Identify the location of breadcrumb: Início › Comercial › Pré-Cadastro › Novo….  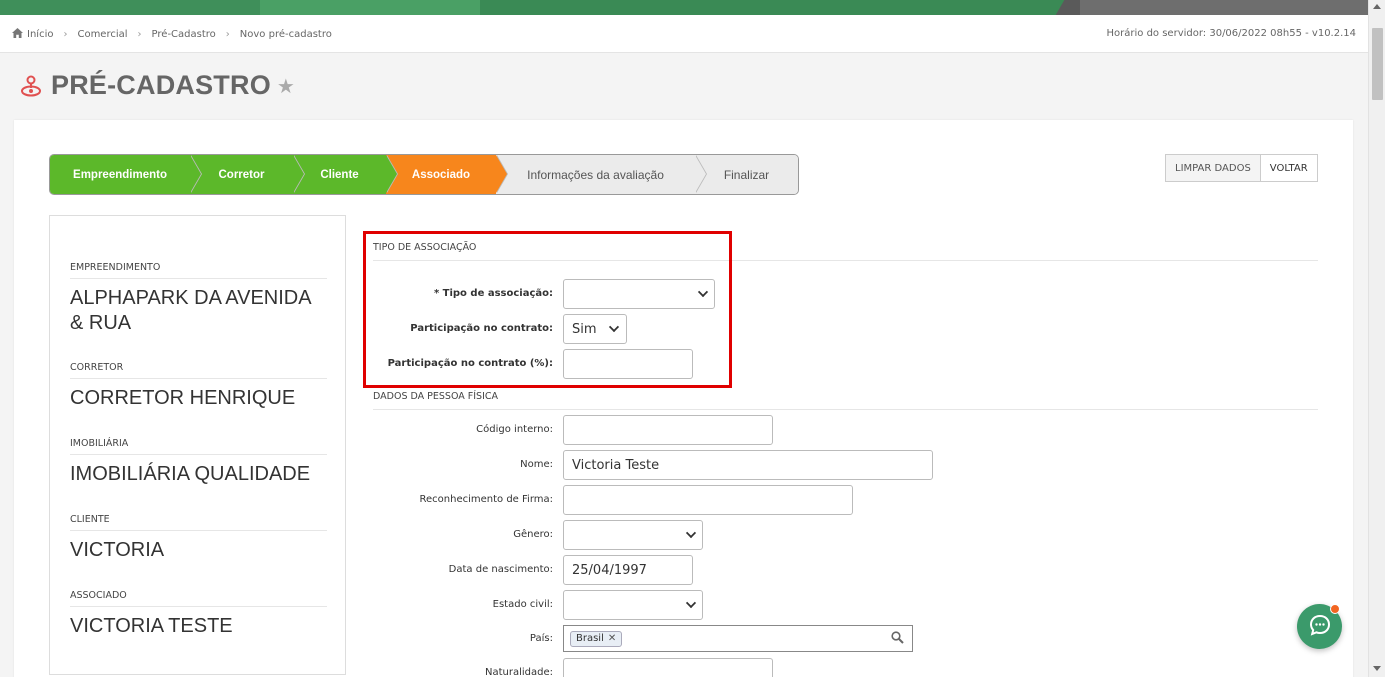
(172, 34).